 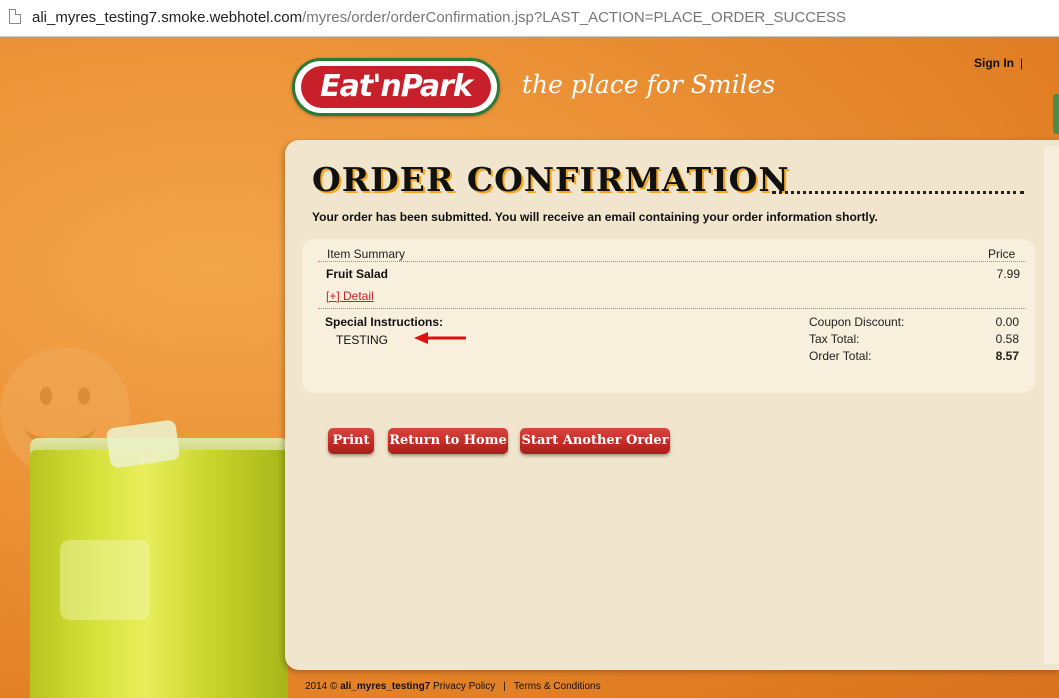 I want to click on order-total-value: 8.57, so click(x=1007, y=356).